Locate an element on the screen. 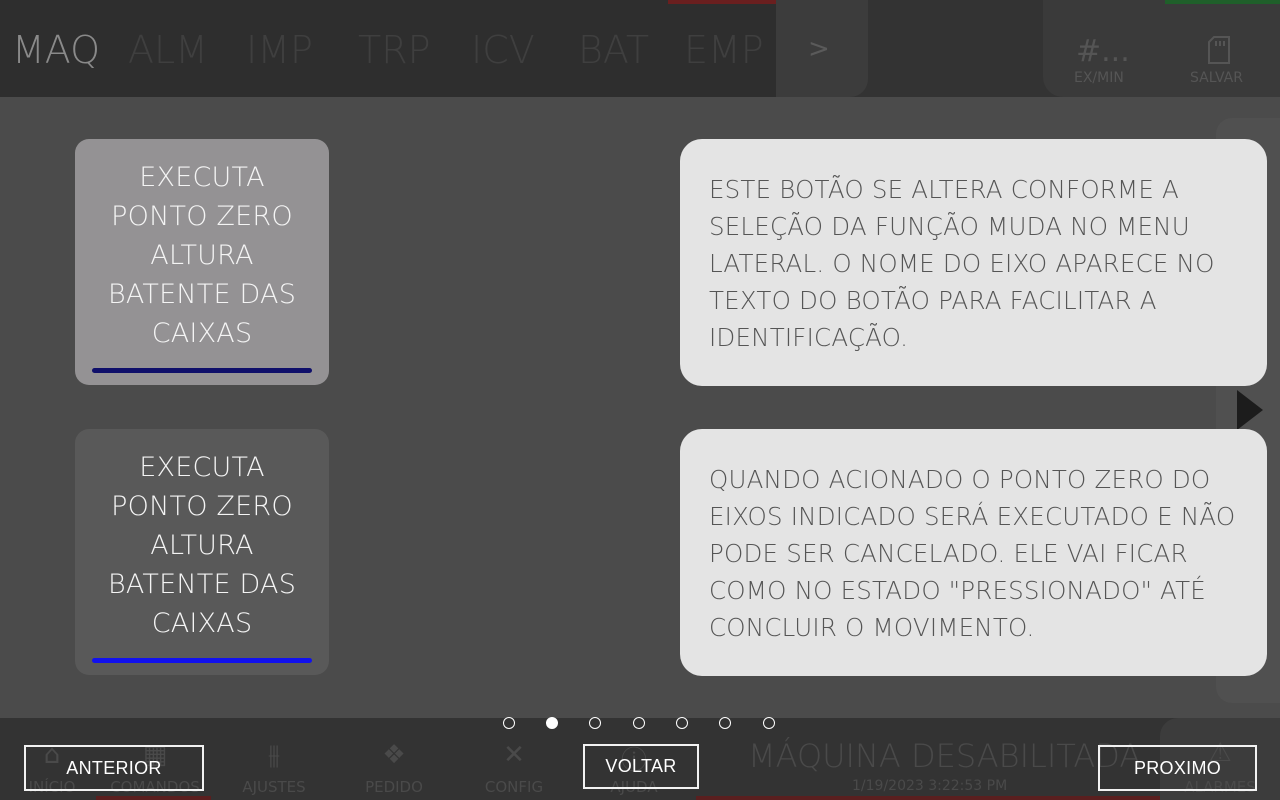 The height and width of the screenshot is (800, 1280). save-label: SALVAR is located at coordinates (1216, 78).